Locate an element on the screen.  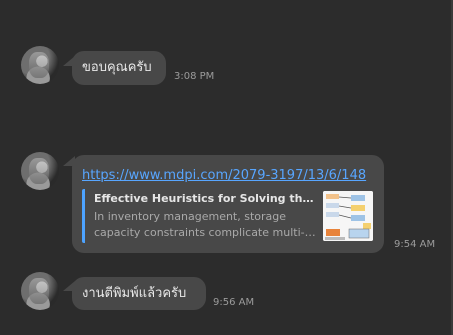
message-link: https://www.mdpi.com/2079-3197/13/6/148 is located at coordinates (224, 175).